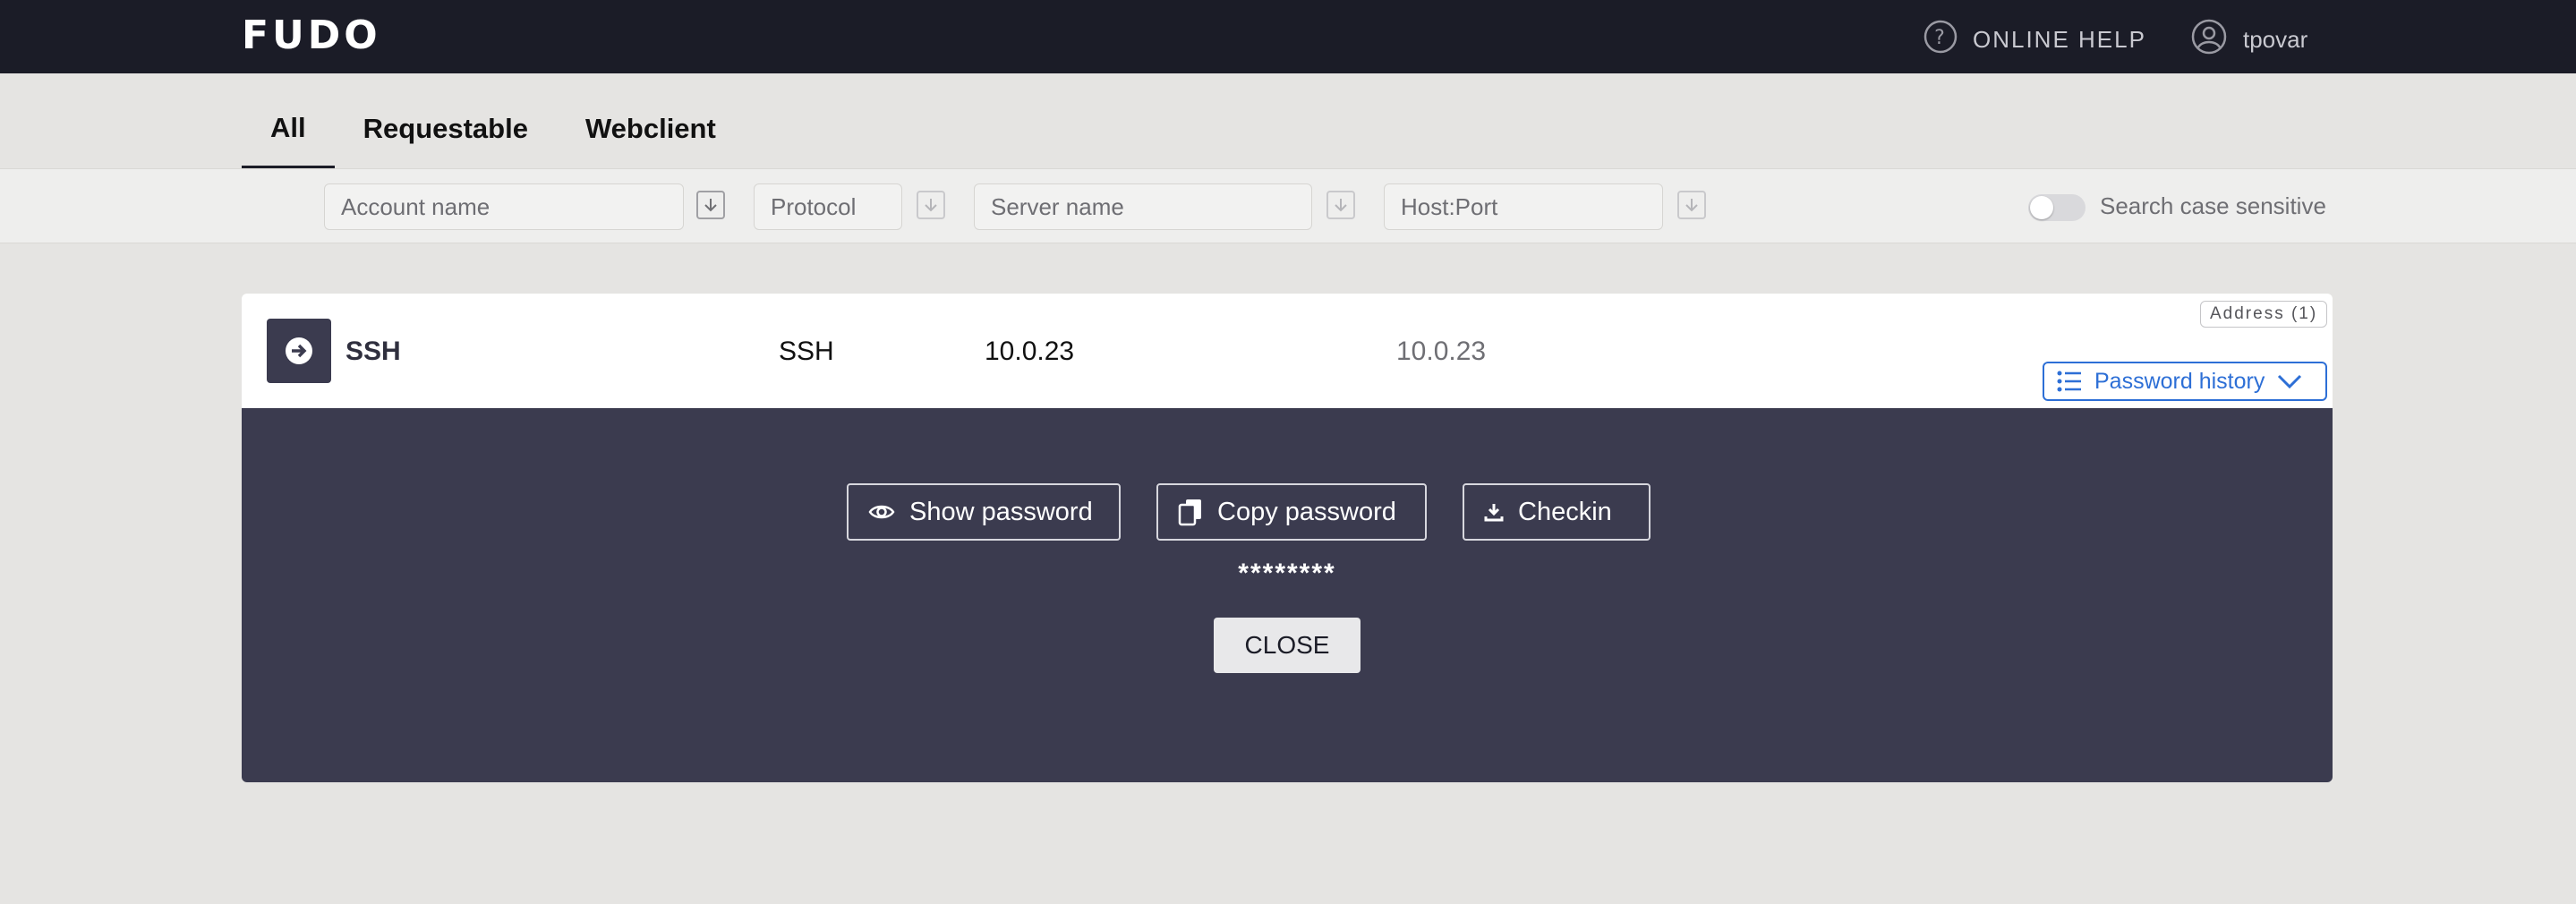  What do you see at coordinates (2275, 39) in the screenshot?
I see `username-label: tpovar` at bounding box center [2275, 39].